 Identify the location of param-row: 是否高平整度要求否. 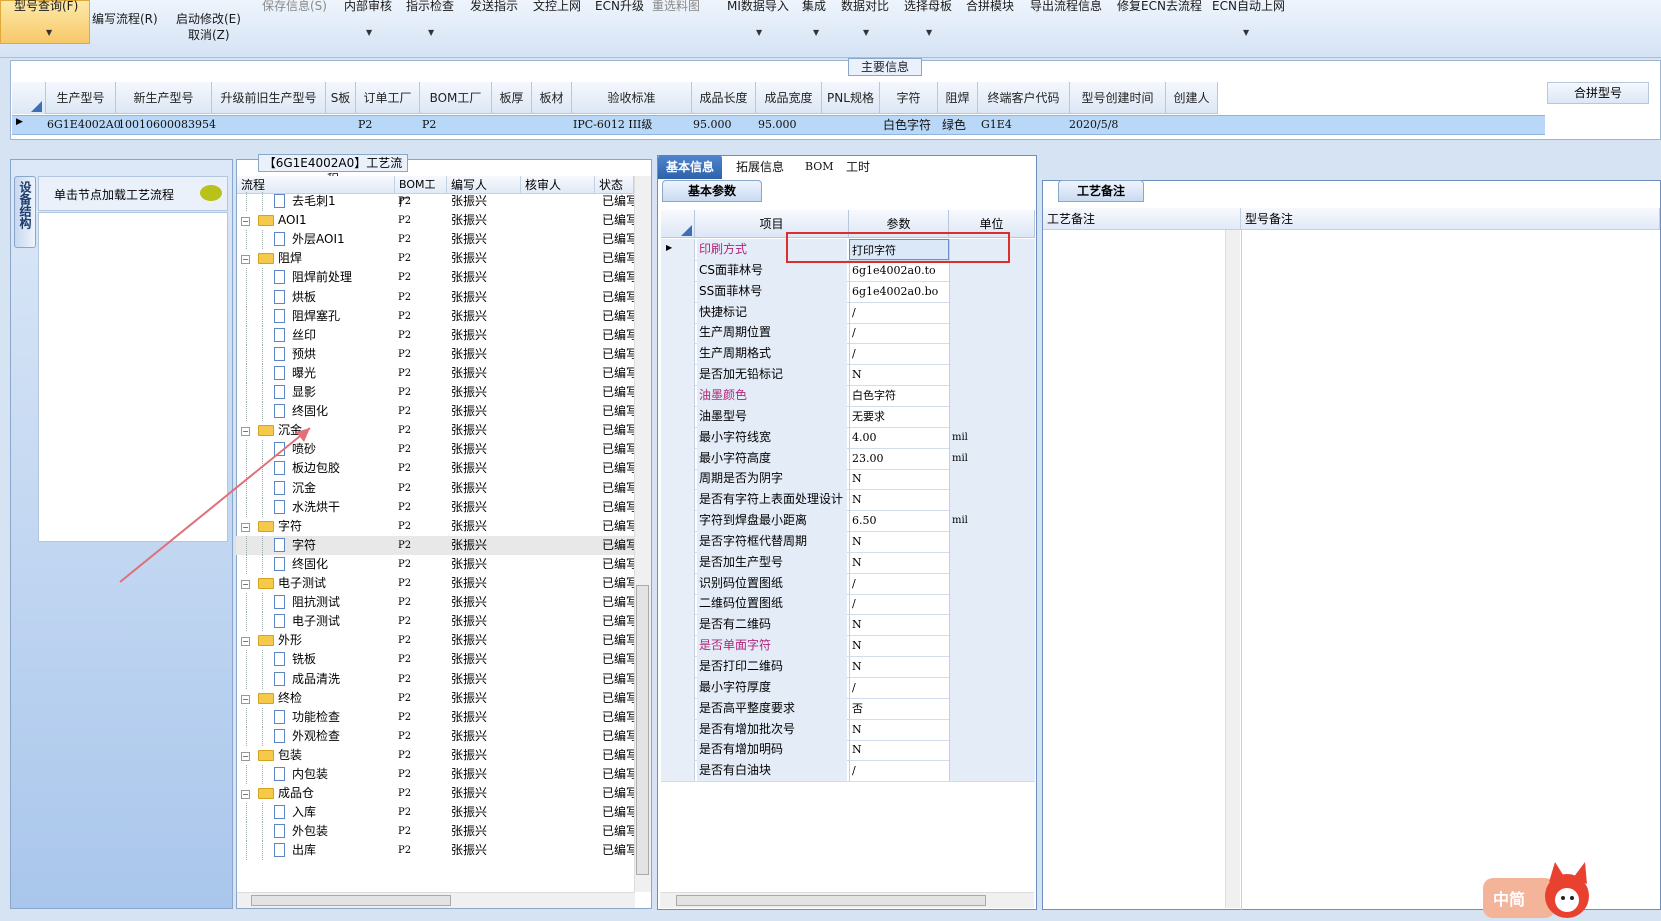
(848, 708).